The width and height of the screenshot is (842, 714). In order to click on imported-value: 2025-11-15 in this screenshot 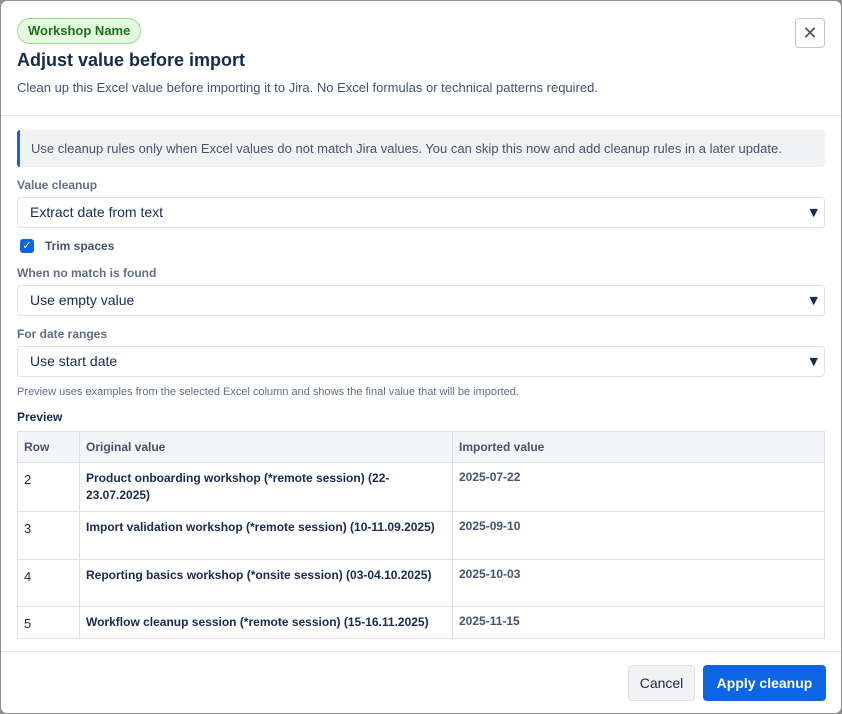, I will do `click(638, 622)`.